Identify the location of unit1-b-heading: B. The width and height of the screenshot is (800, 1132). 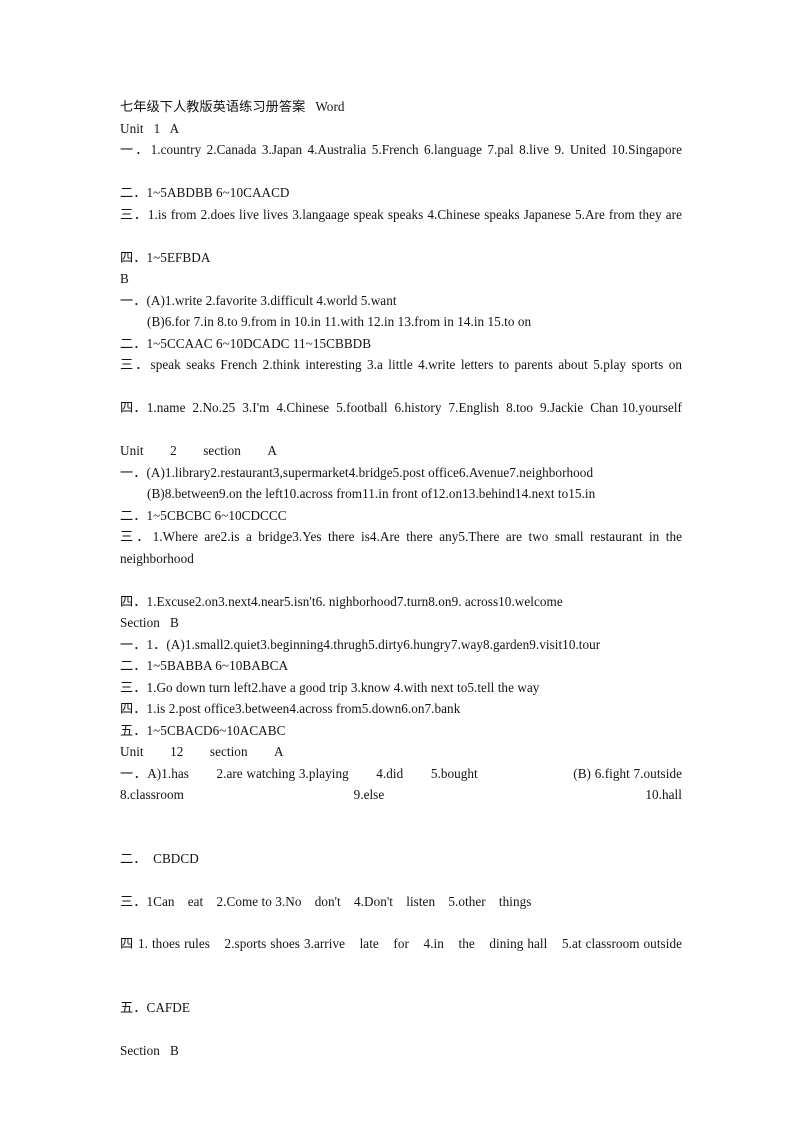
(124, 278).